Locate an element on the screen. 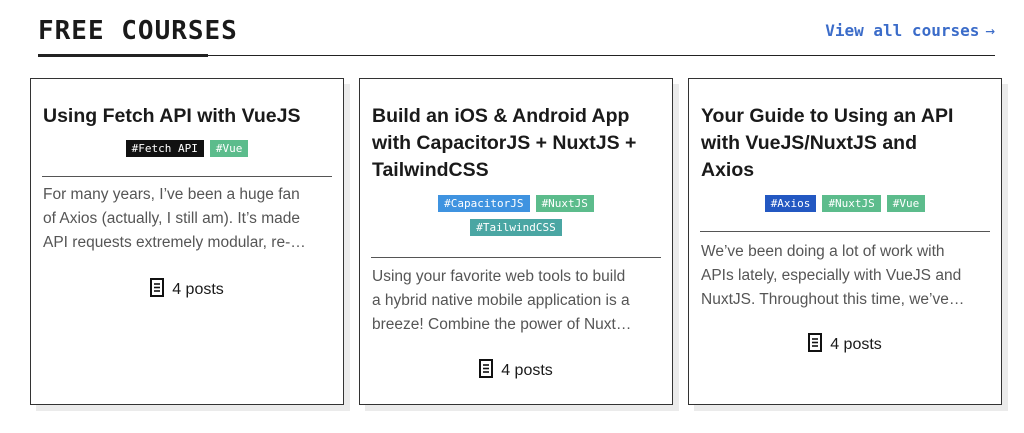 This screenshot has height=433, width=1024. excerpt-line: APIs lately, especially with VueJS and is located at coordinates (831, 275).